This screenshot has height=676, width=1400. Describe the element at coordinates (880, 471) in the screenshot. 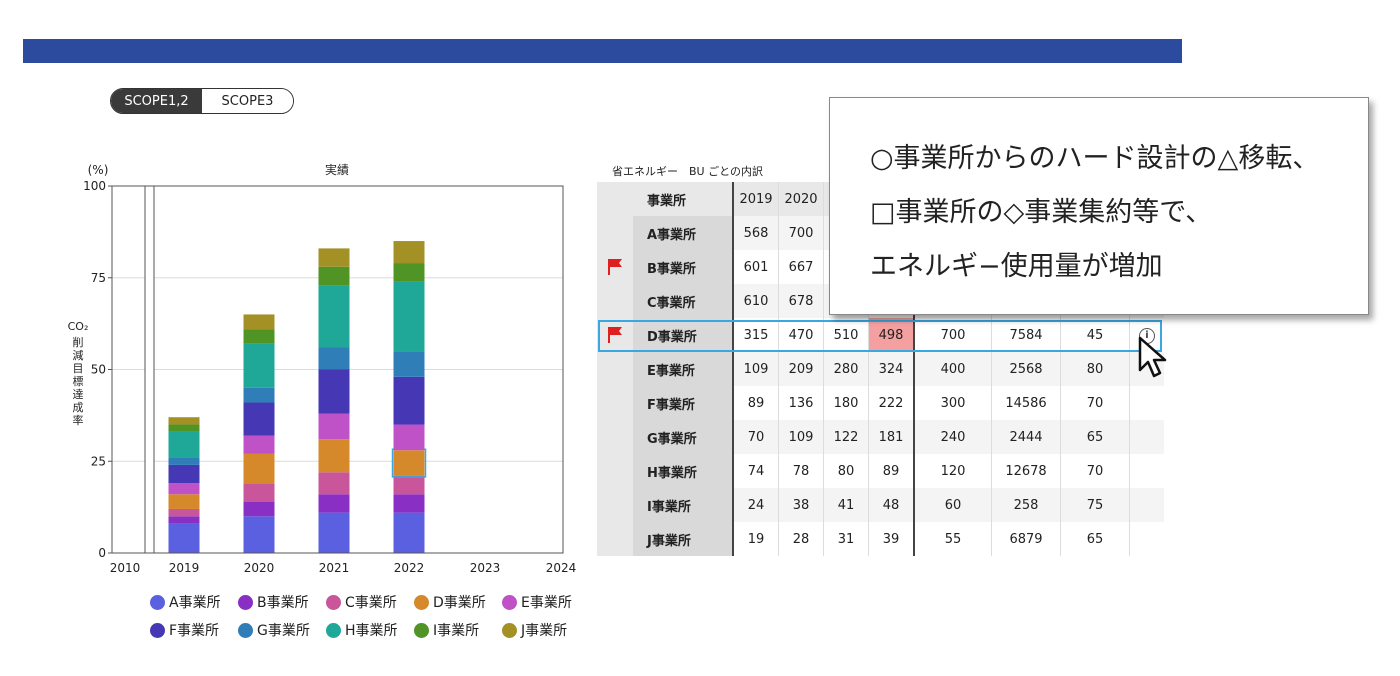

I see `table-row: H事業所 74 78 80 89 120 12678 70` at that location.